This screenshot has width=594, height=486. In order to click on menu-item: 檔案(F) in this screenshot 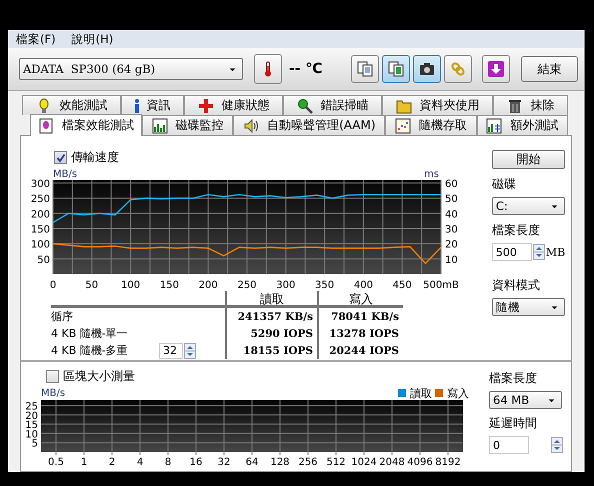, I will do `click(36, 39)`.